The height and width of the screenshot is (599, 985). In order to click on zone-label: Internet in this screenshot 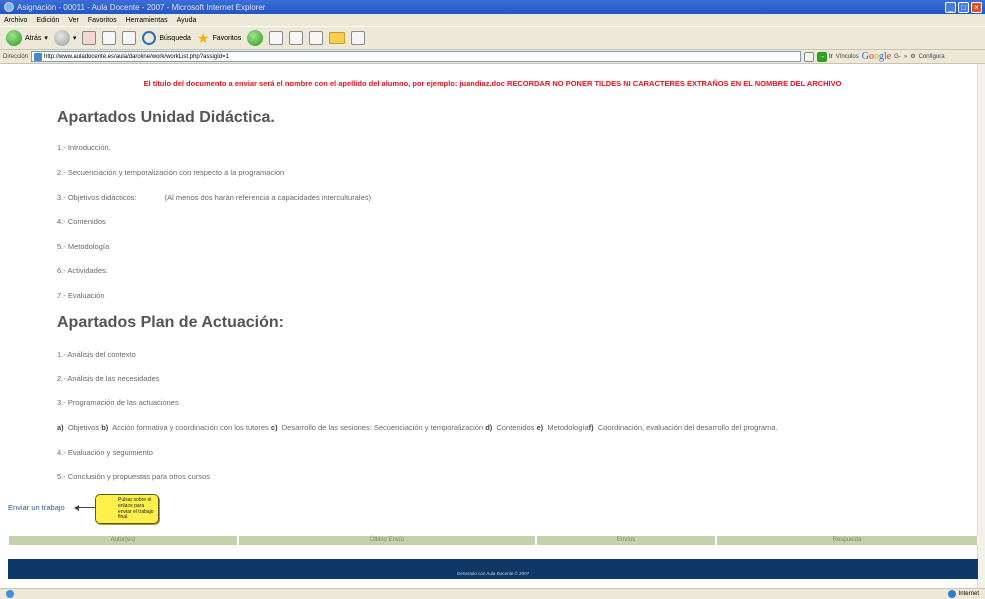, I will do `click(968, 594)`.